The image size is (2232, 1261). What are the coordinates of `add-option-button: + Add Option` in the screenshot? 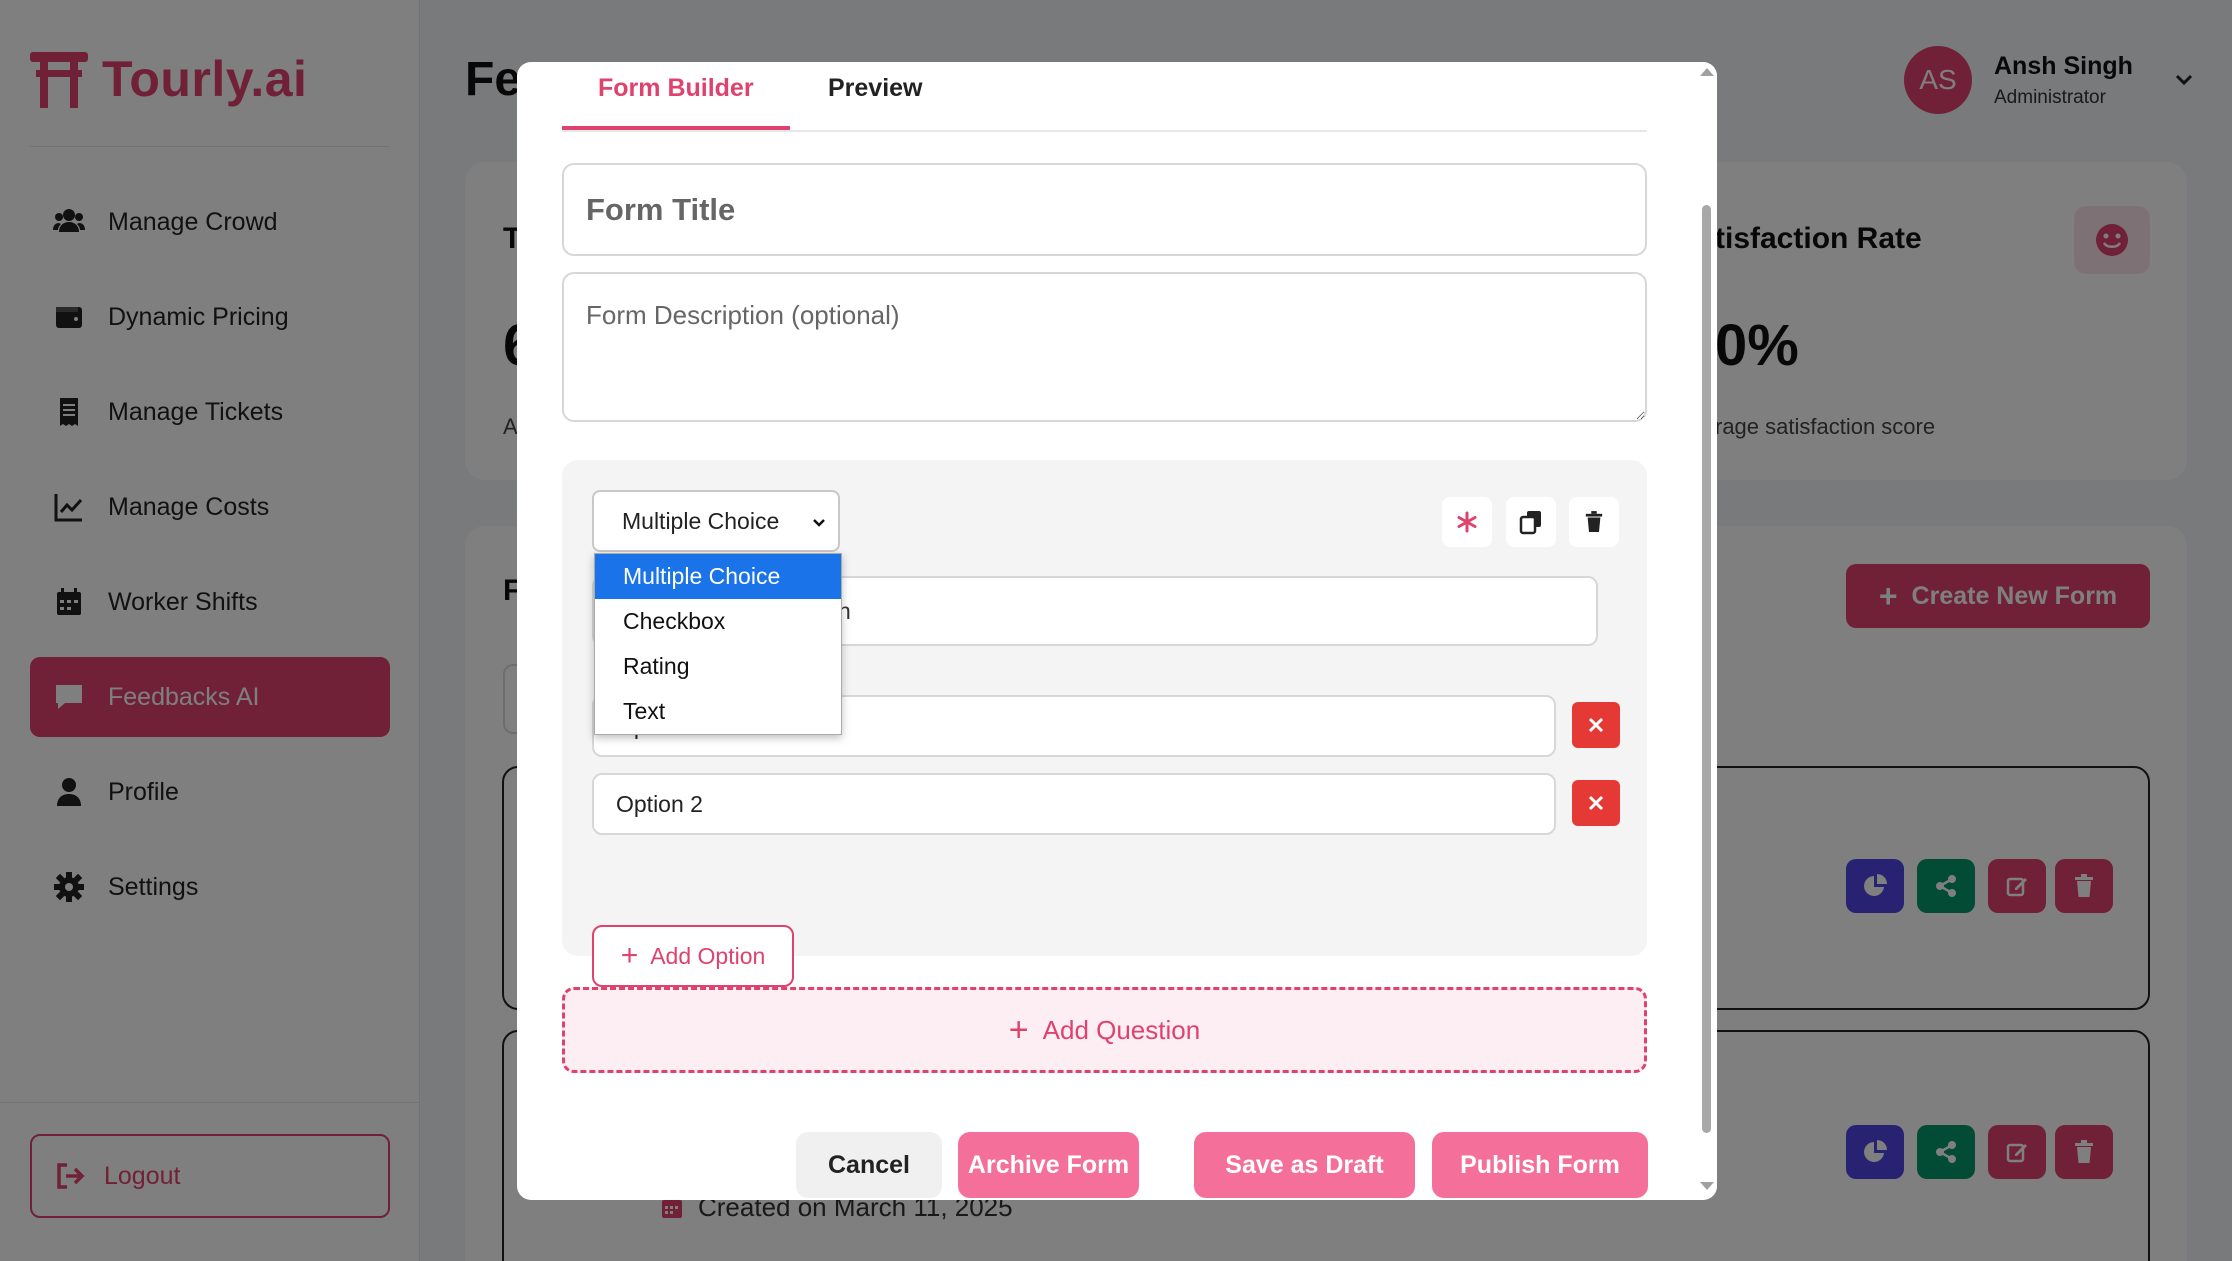 It's located at (693, 956).